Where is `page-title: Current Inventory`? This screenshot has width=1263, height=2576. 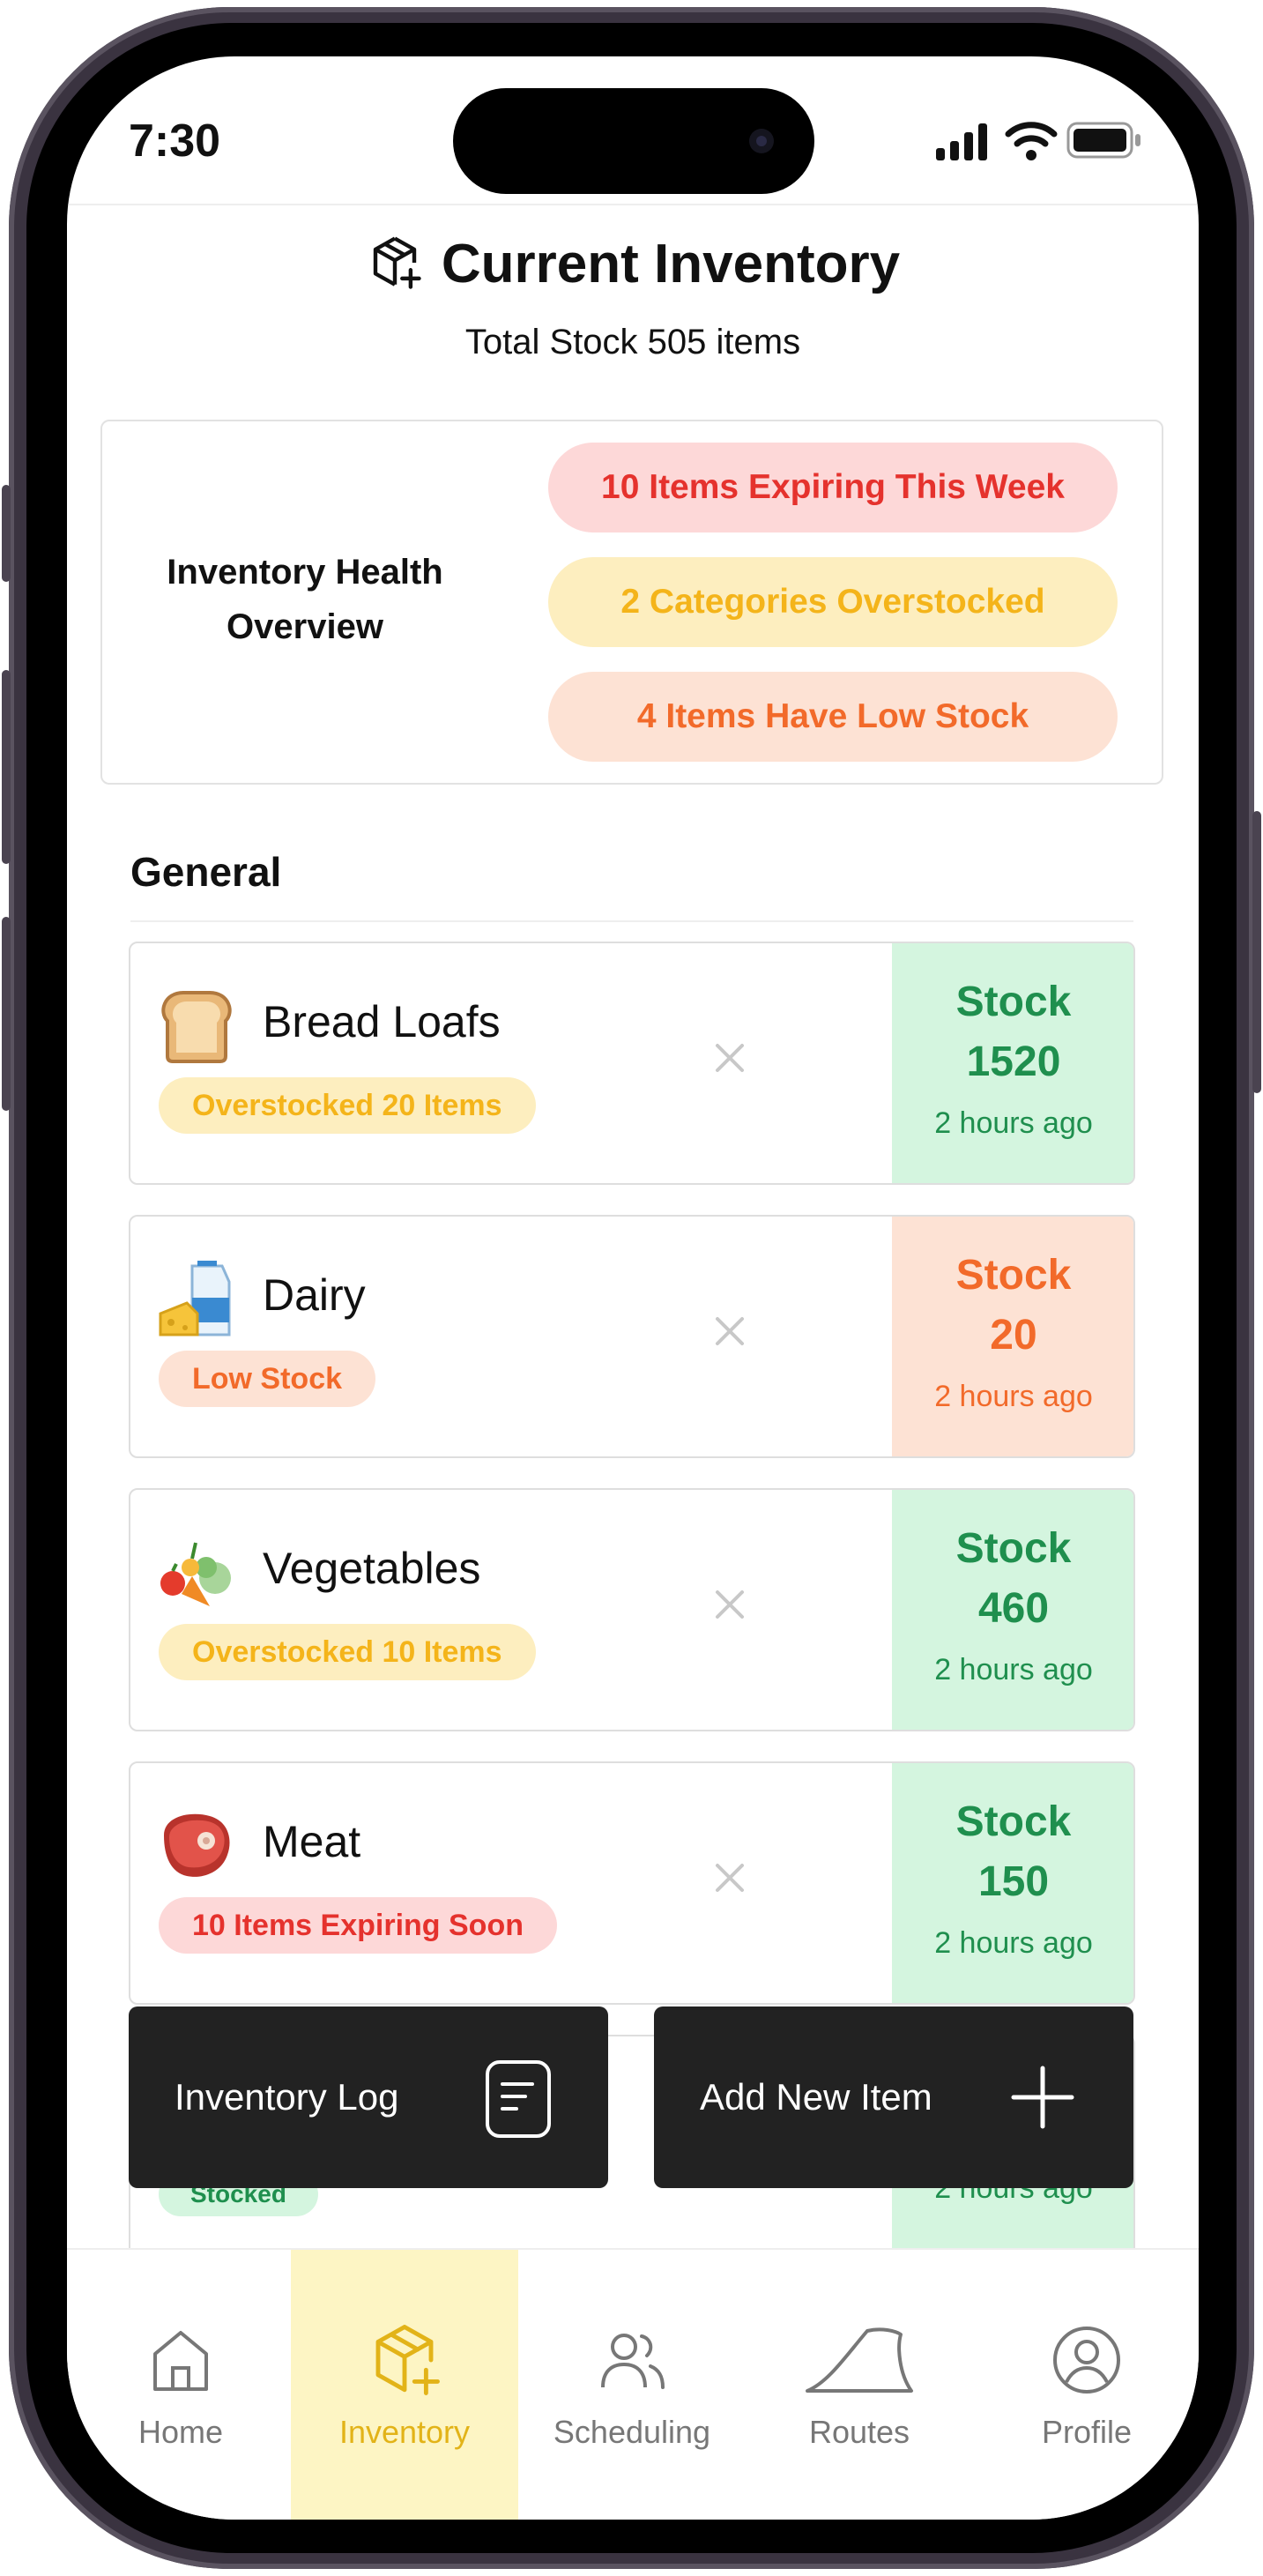 page-title: Current Inventory is located at coordinates (633, 265).